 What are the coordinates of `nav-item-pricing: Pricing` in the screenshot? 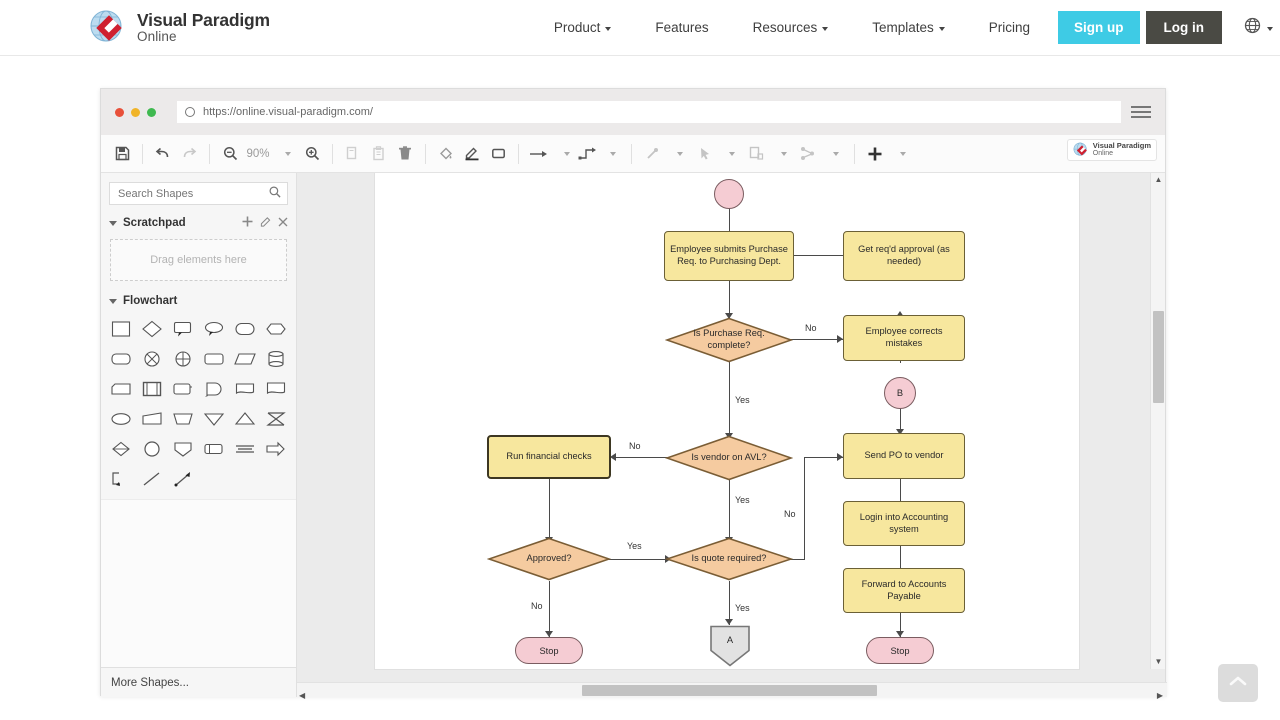 It's located at (1009, 27).